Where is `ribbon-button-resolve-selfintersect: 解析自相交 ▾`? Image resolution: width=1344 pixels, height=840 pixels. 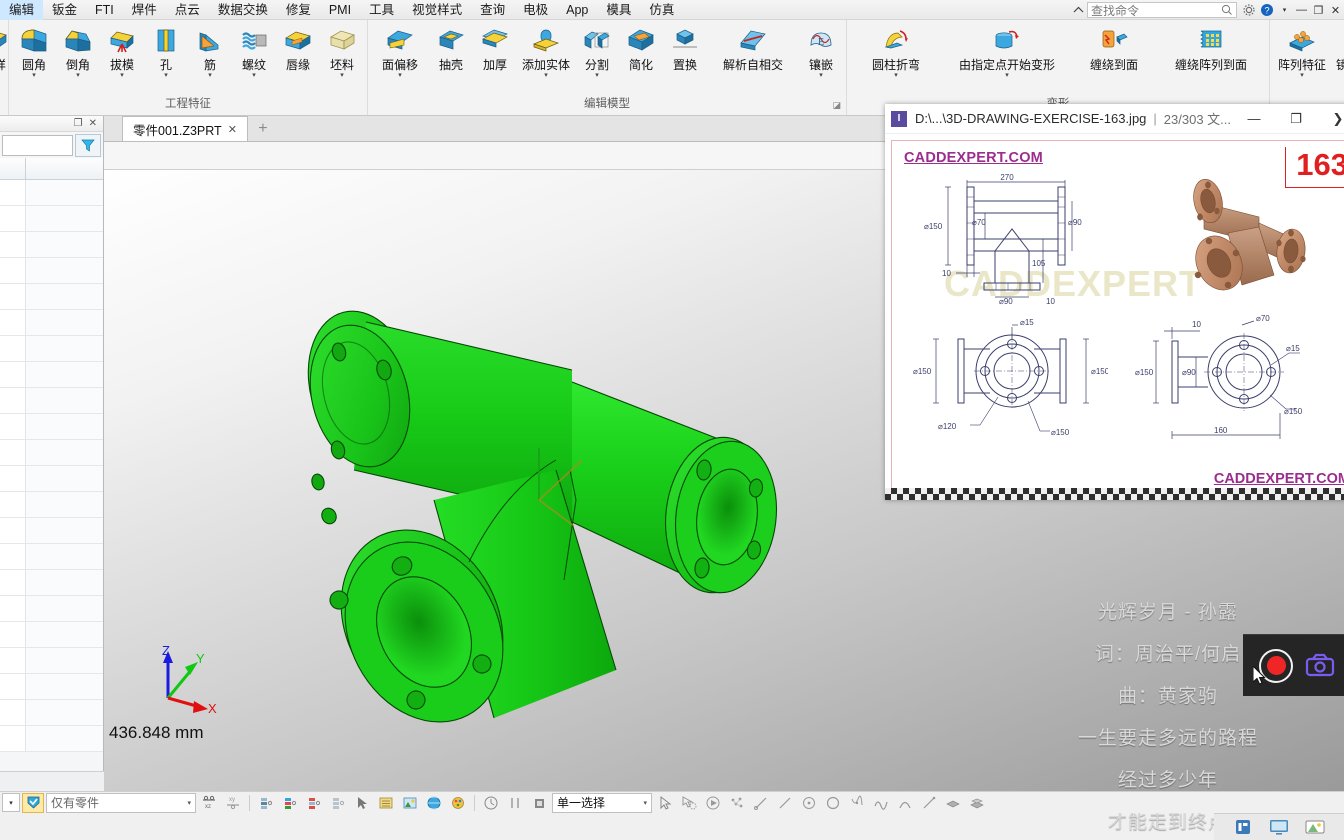 ribbon-button-resolve-selfintersect: 解析自相交 ▾ is located at coordinates (753, 50).